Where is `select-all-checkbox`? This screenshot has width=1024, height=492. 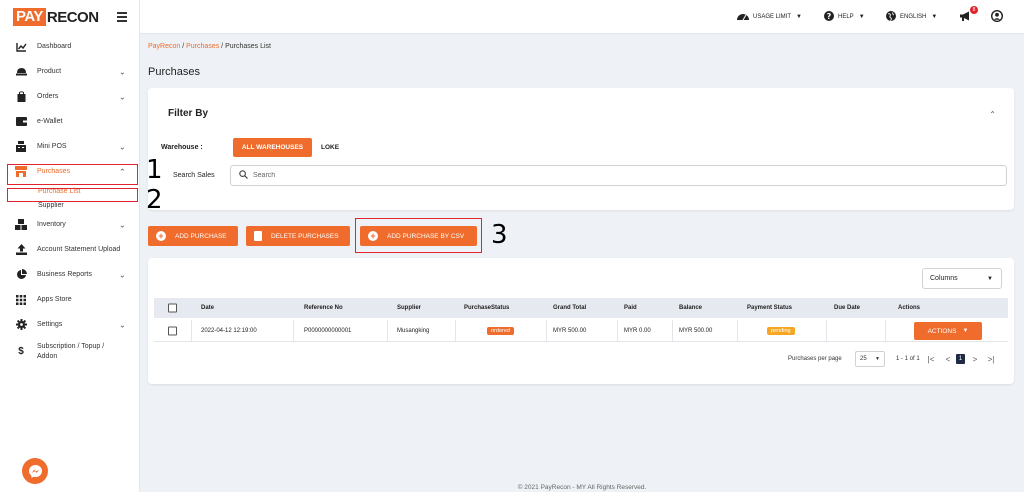
select-all-checkbox is located at coordinates (172, 308).